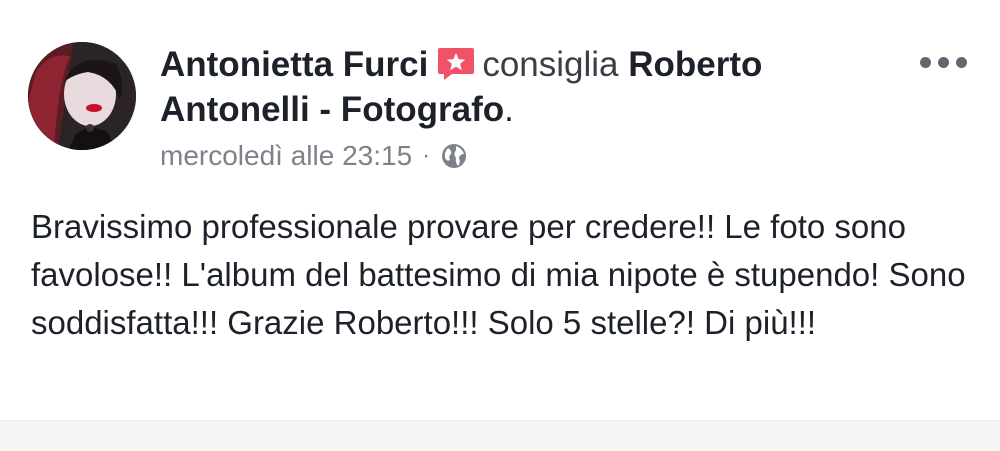  I want to click on avatar, so click(82, 96).